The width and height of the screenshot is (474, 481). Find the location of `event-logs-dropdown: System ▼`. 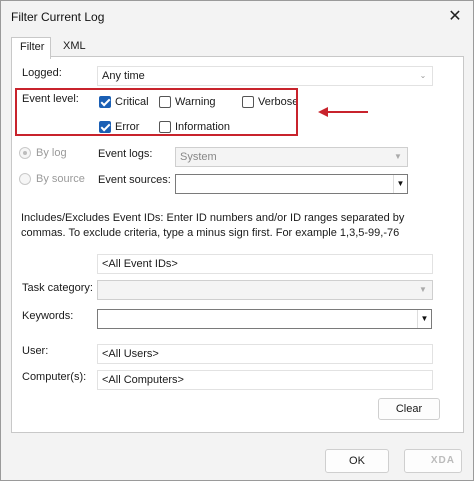

event-logs-dropdown: System ▼ is located at coordinates (291, 157).